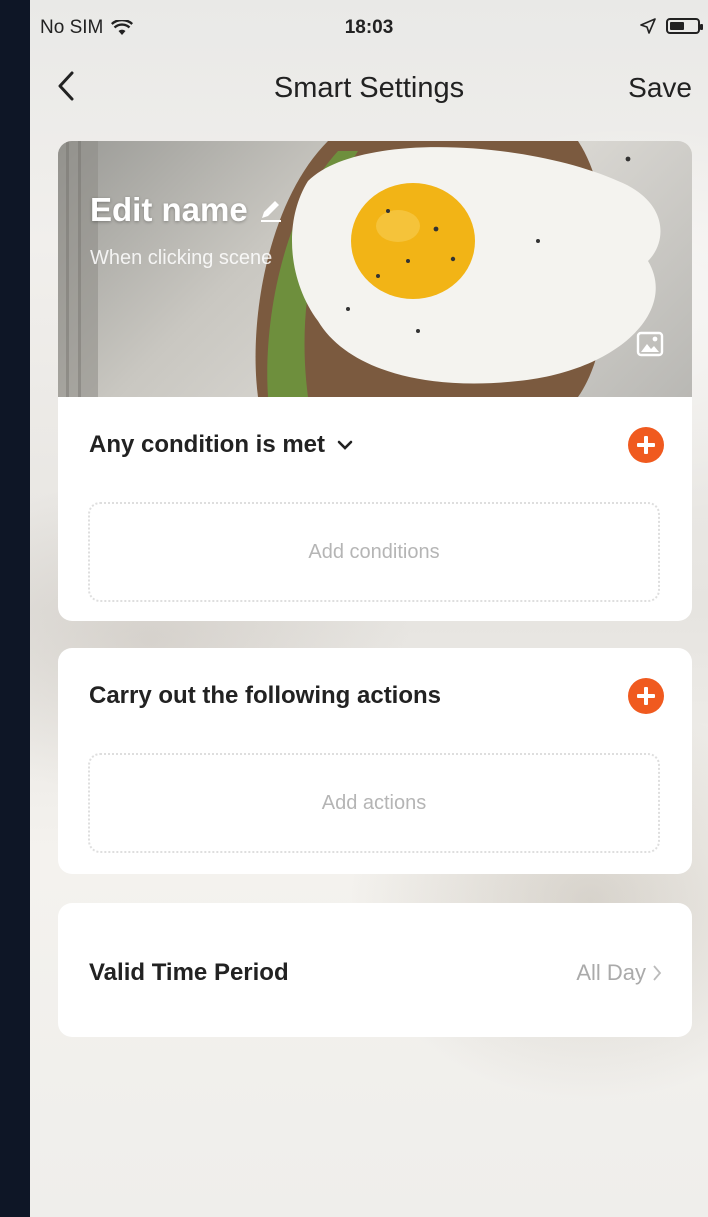 The image size is (708, 1217). Describe the element at coordinates (646, 696) in the screenshot. I see `add-action-plus-icon` at that location.